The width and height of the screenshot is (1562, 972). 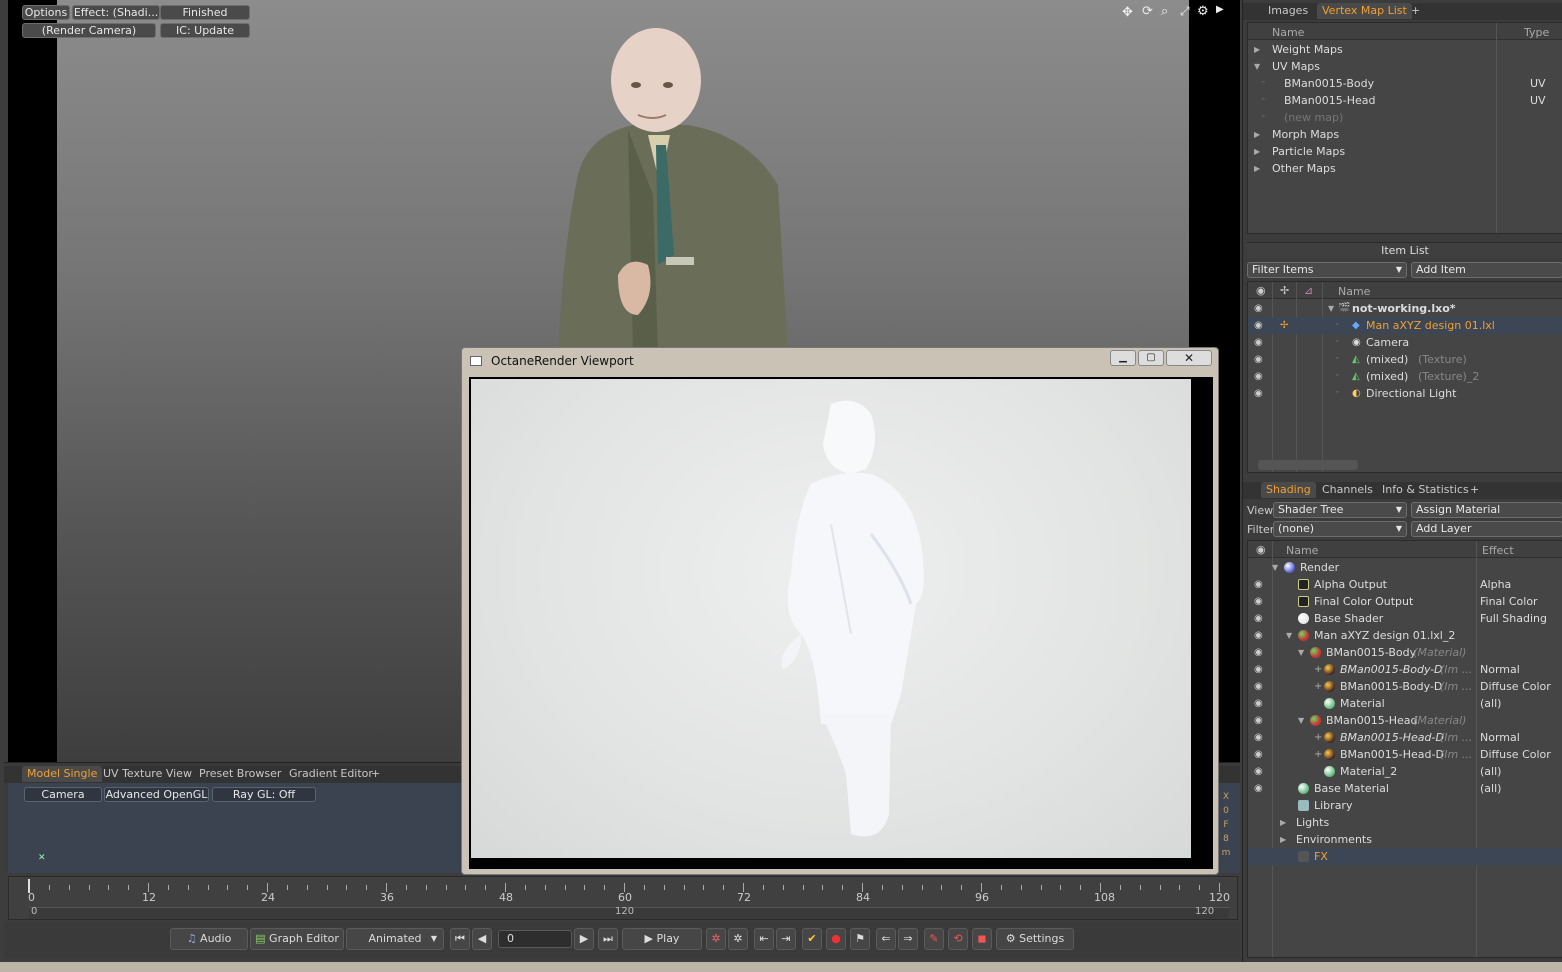 I want to click on set-key-button: ⟲, so click(x=958, y=939).